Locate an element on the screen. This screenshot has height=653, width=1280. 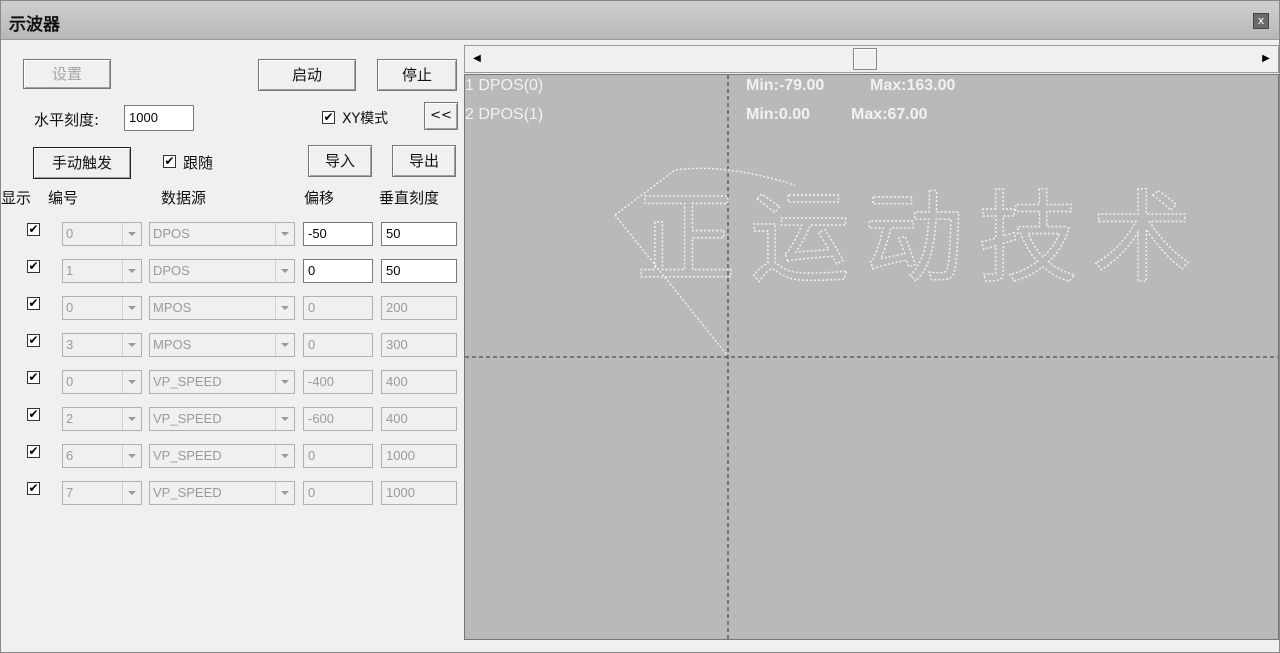
source-value: VP_SPEED is located at coordinates (187, 381).